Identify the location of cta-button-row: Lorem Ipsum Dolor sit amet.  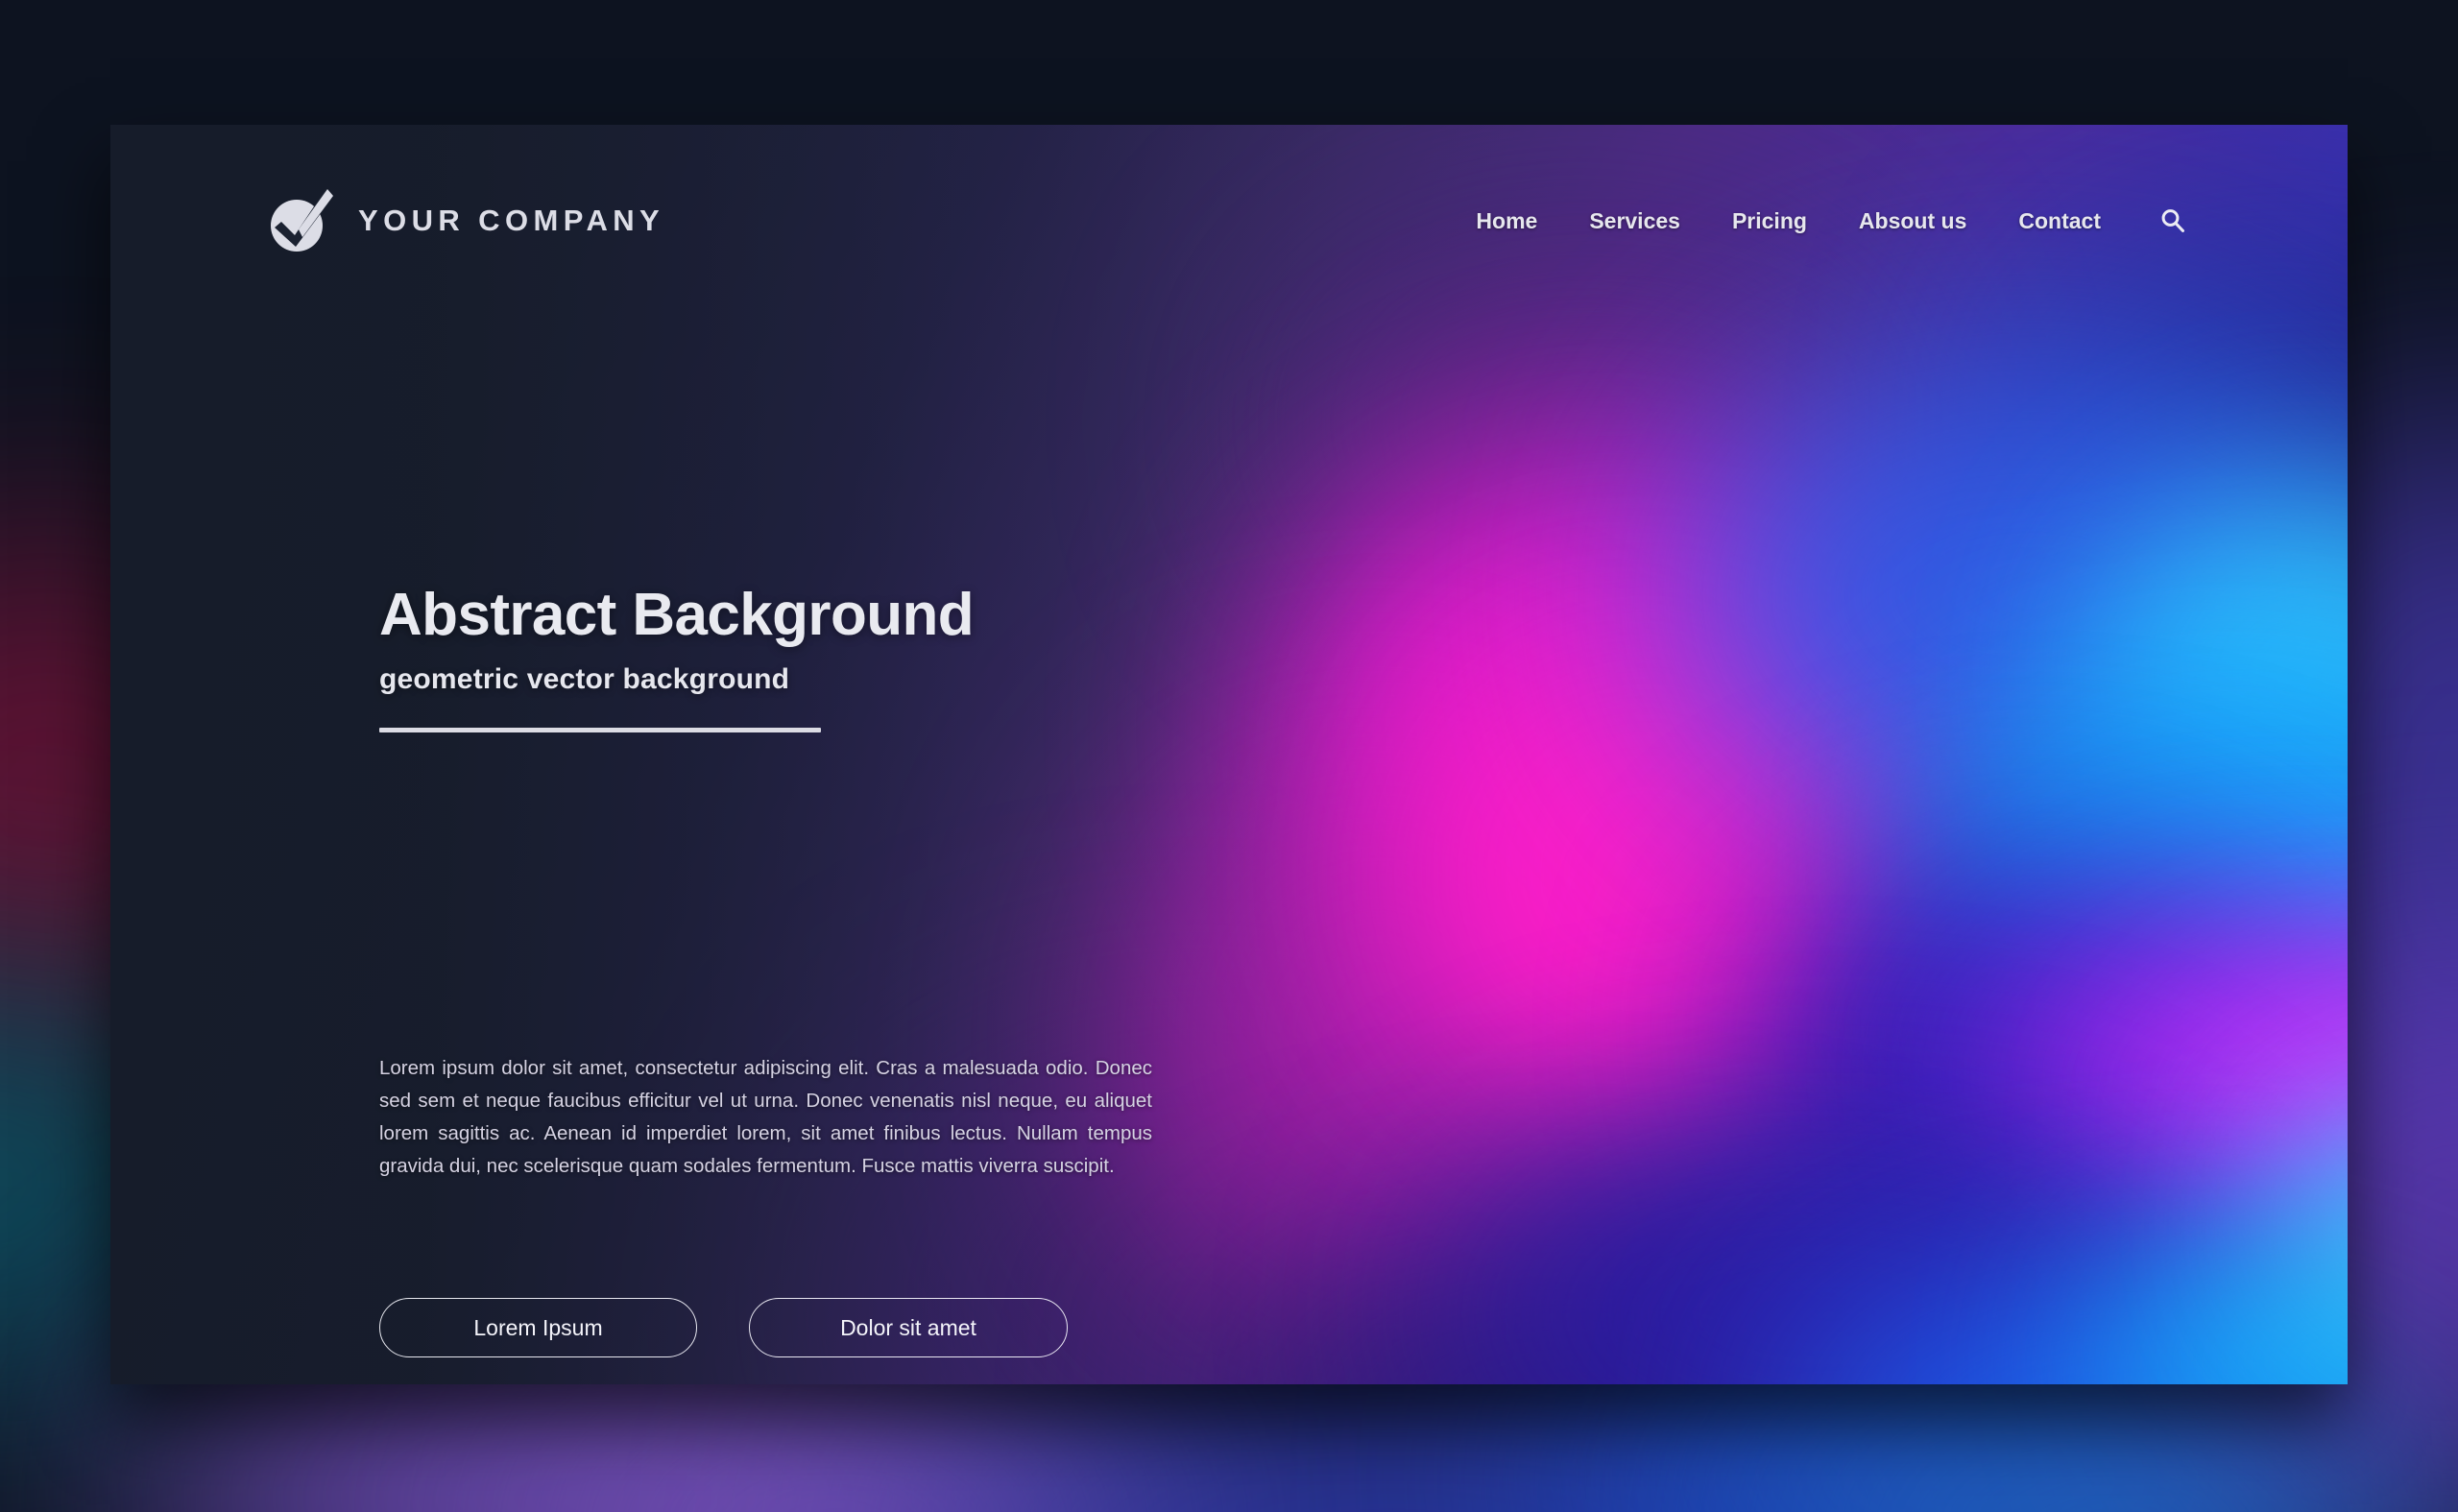
(723, 1327).